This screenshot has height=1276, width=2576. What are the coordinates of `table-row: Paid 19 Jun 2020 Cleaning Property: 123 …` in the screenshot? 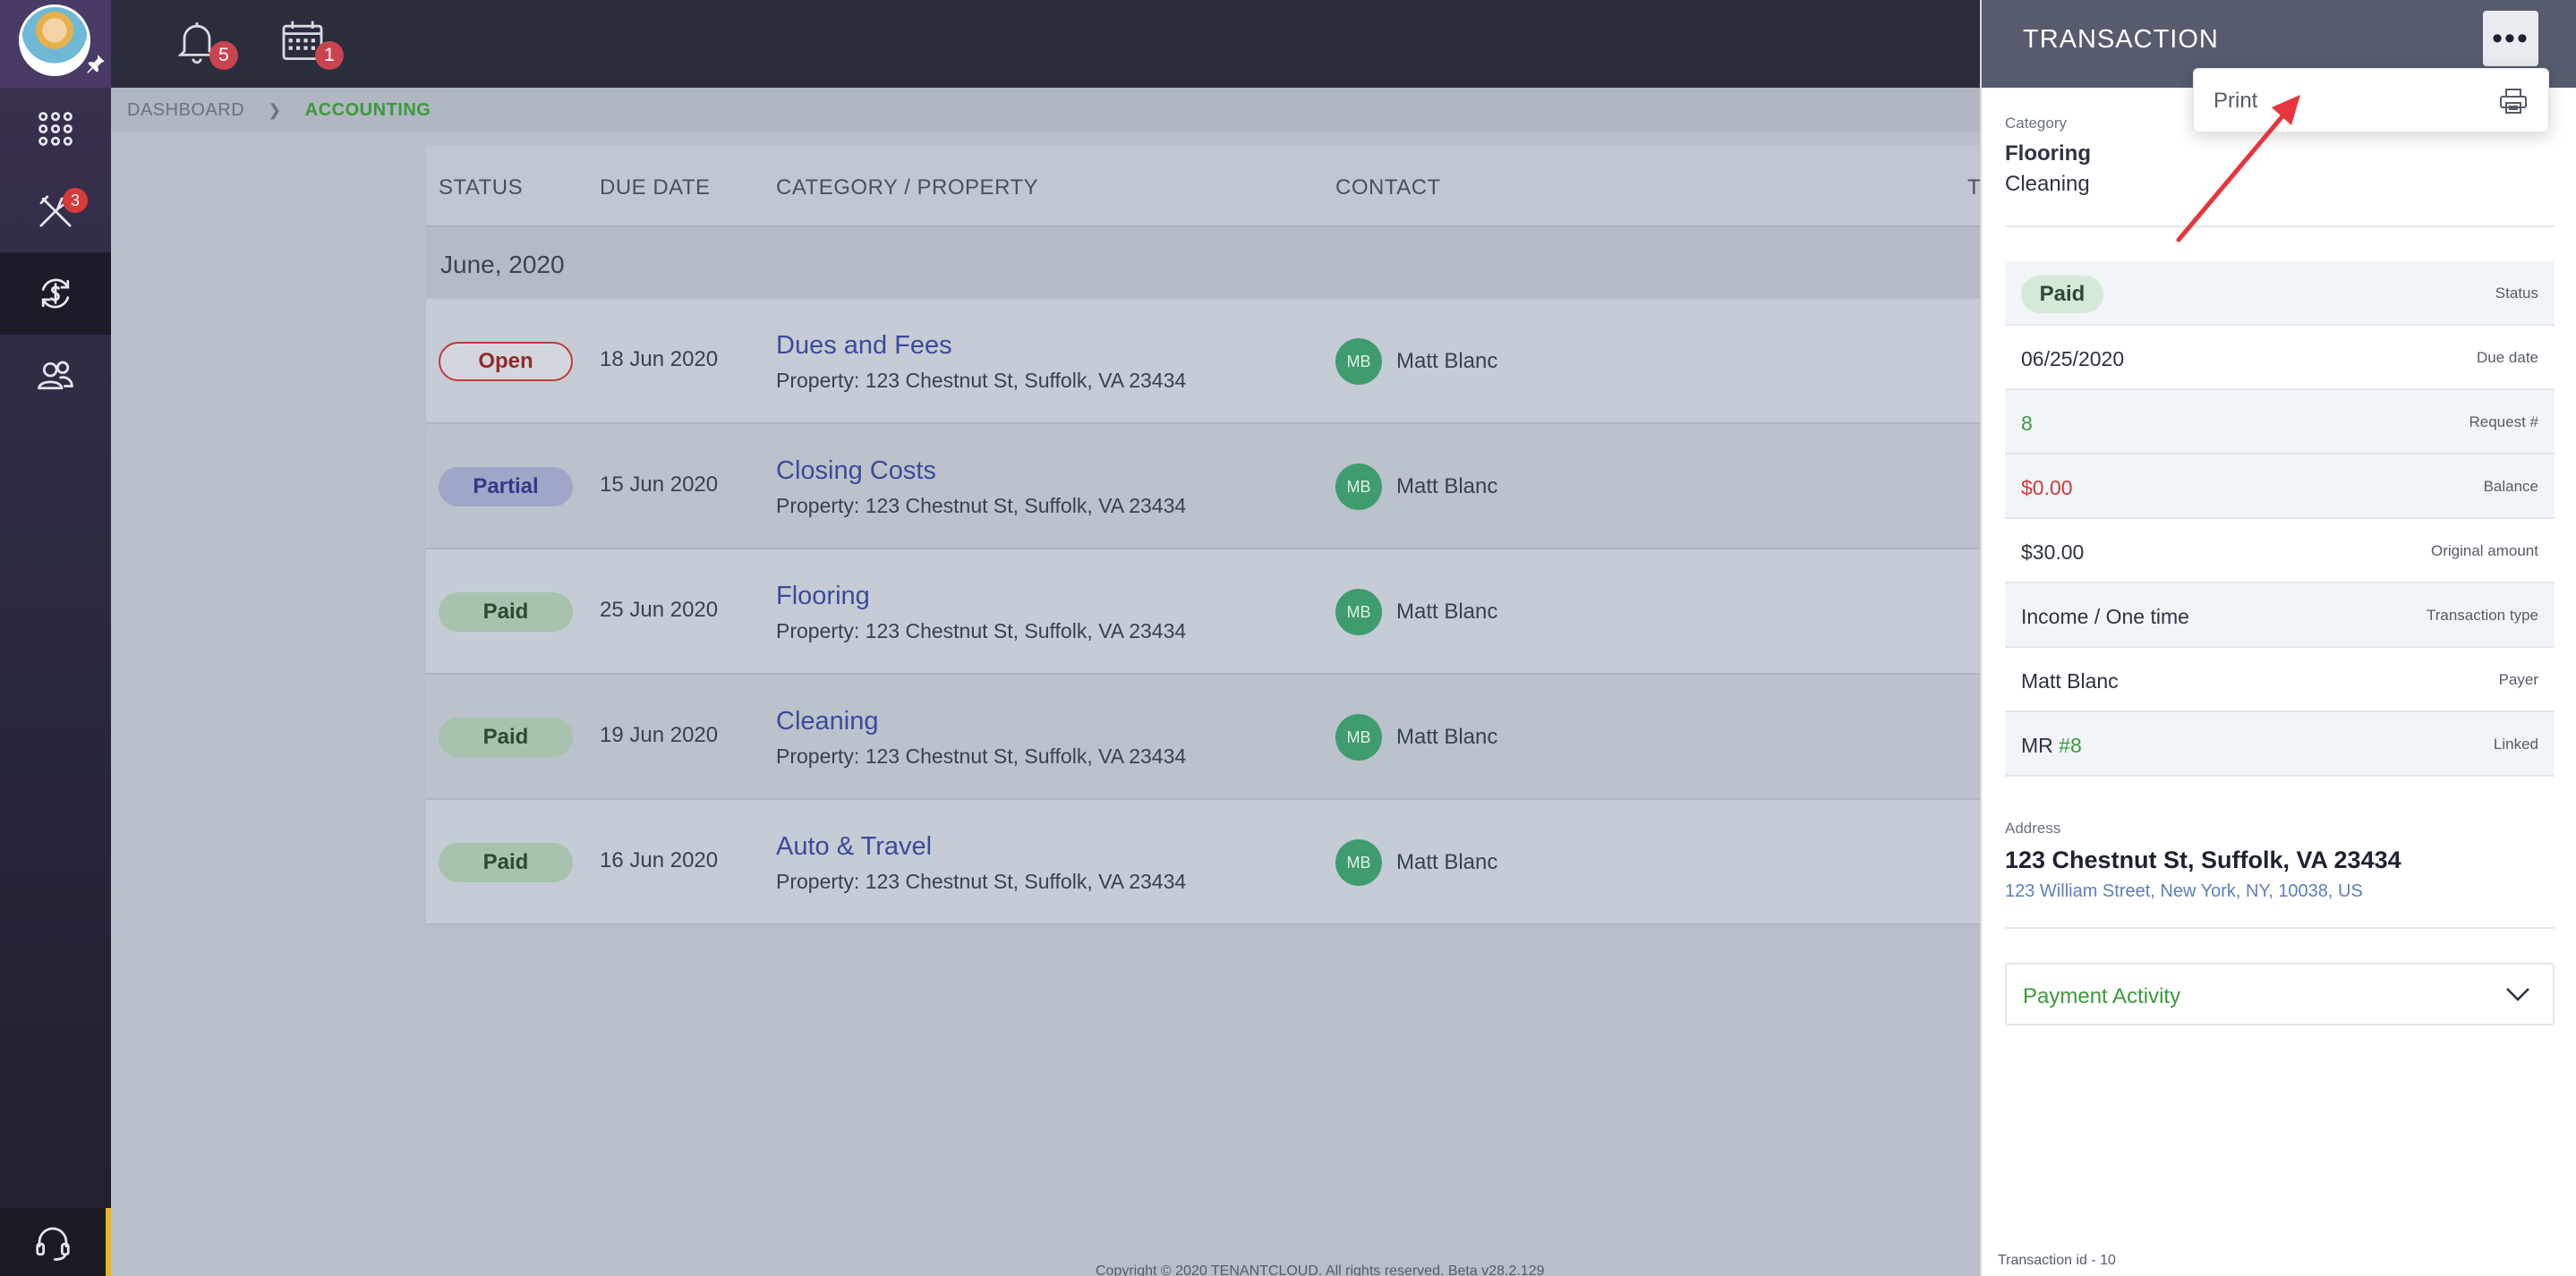 It's located at (1203, 737).